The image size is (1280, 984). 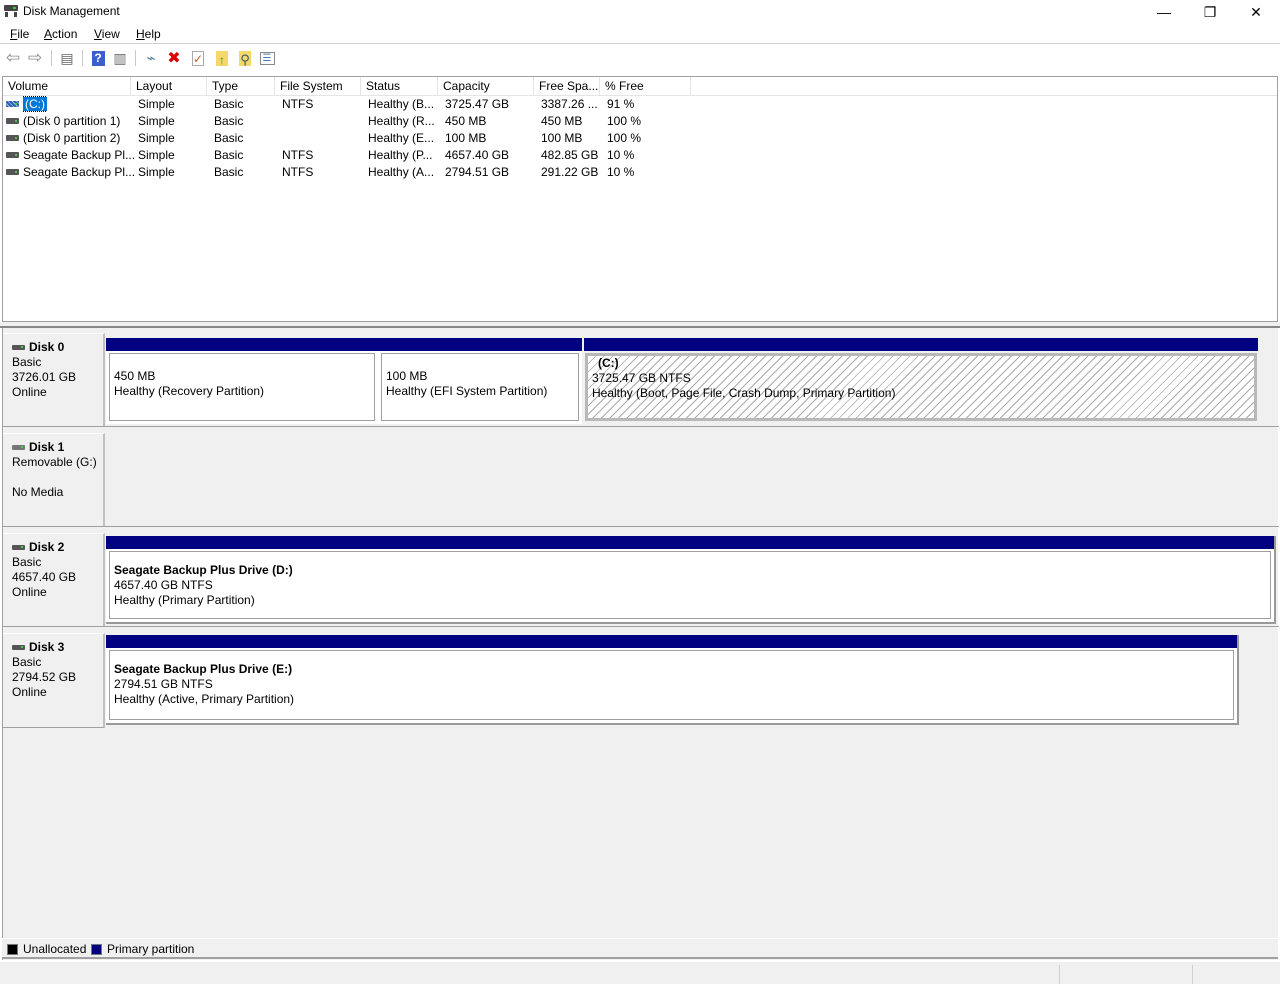 What do you see at coordinates (44, 377) in the screenshot?
I see `disk-size: 3726.01 GB` at bounding box center [44, 377].